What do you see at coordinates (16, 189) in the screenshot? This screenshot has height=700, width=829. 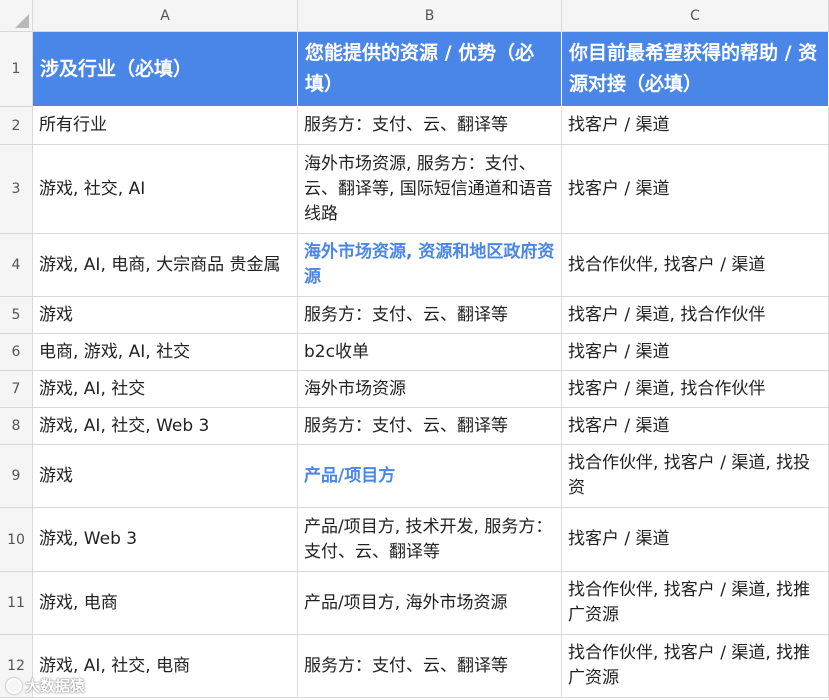 I see `row-header-3: 3` at bounding box center [16, 189].